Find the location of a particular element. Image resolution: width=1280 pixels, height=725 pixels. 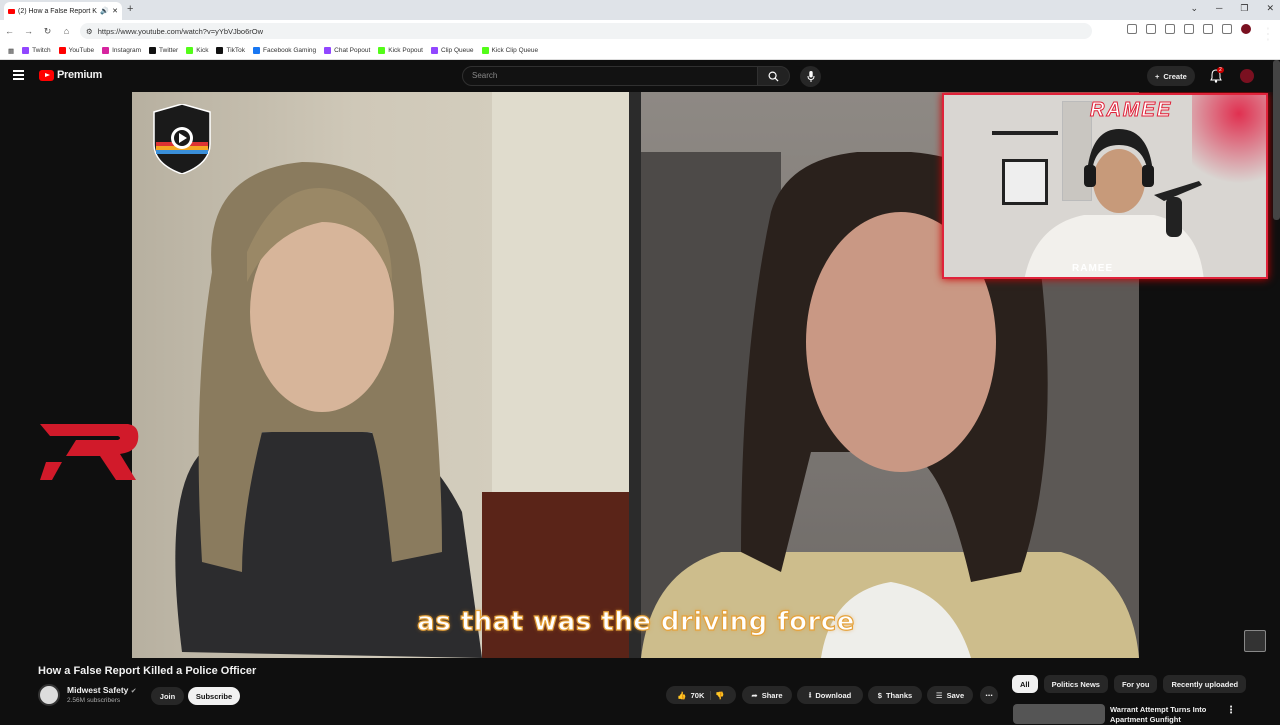

subscribe-button: Subscribe is located at coordinates (214, 696).